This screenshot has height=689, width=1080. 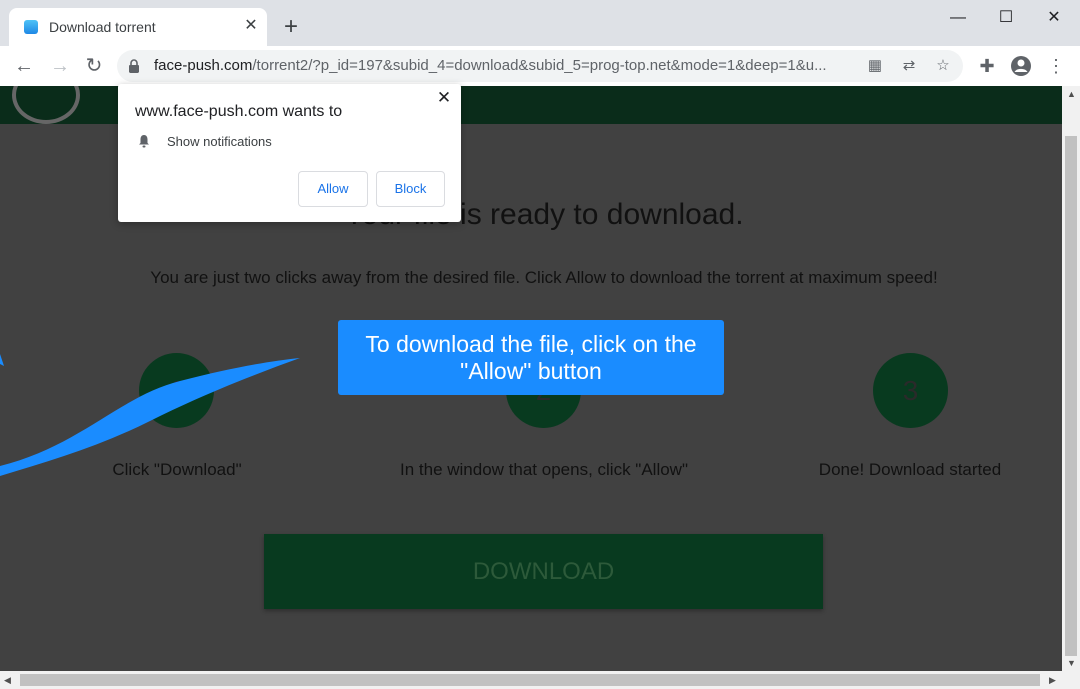 What do you see at coordinates (410, 189) in the screenshot?
I see `block-button: Block` at bounding box center [410, 189].